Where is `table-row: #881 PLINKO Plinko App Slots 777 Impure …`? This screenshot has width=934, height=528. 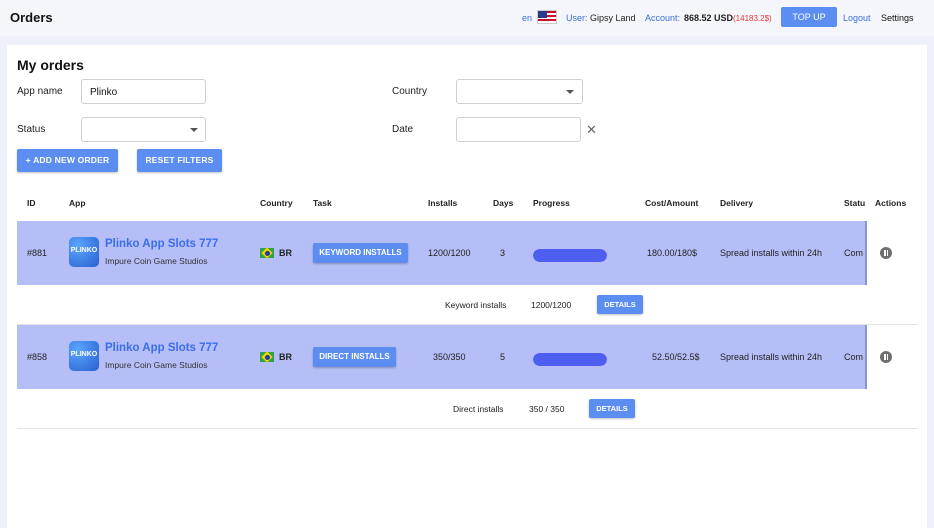 table-row: #881 PLINKO Plinko App Slots 777 Impure … is located at coordinates (467, 253).